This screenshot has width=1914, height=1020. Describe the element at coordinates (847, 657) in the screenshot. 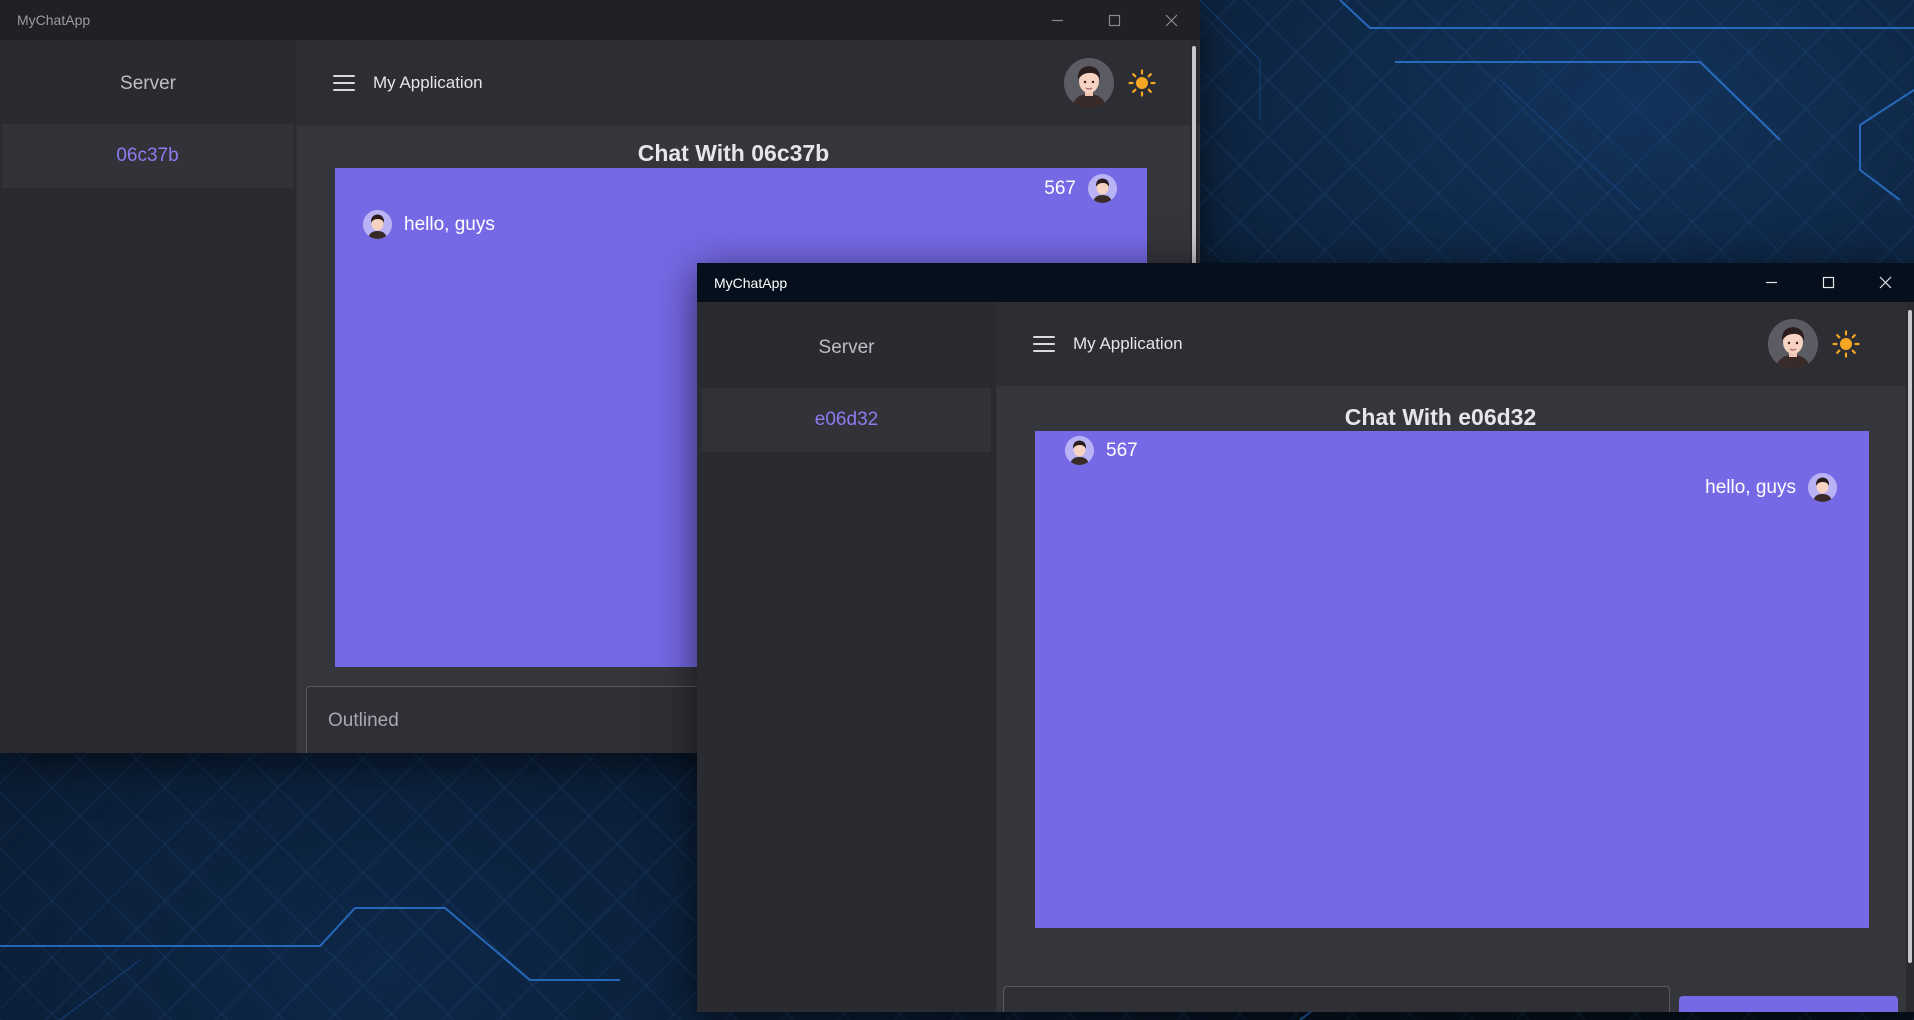

I see `server-sidebar: Server e06d32` at that location.